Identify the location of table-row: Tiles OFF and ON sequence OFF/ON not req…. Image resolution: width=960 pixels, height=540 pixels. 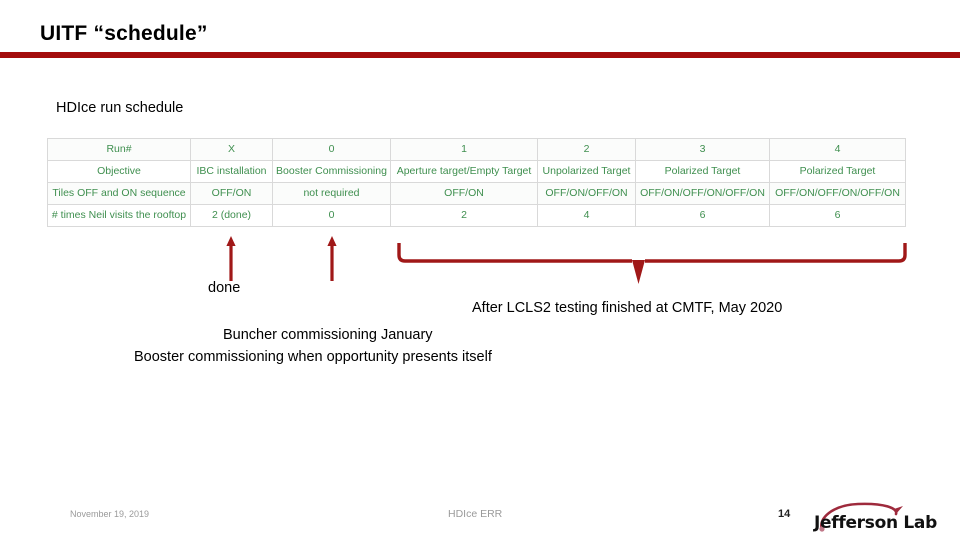
(476, 193).